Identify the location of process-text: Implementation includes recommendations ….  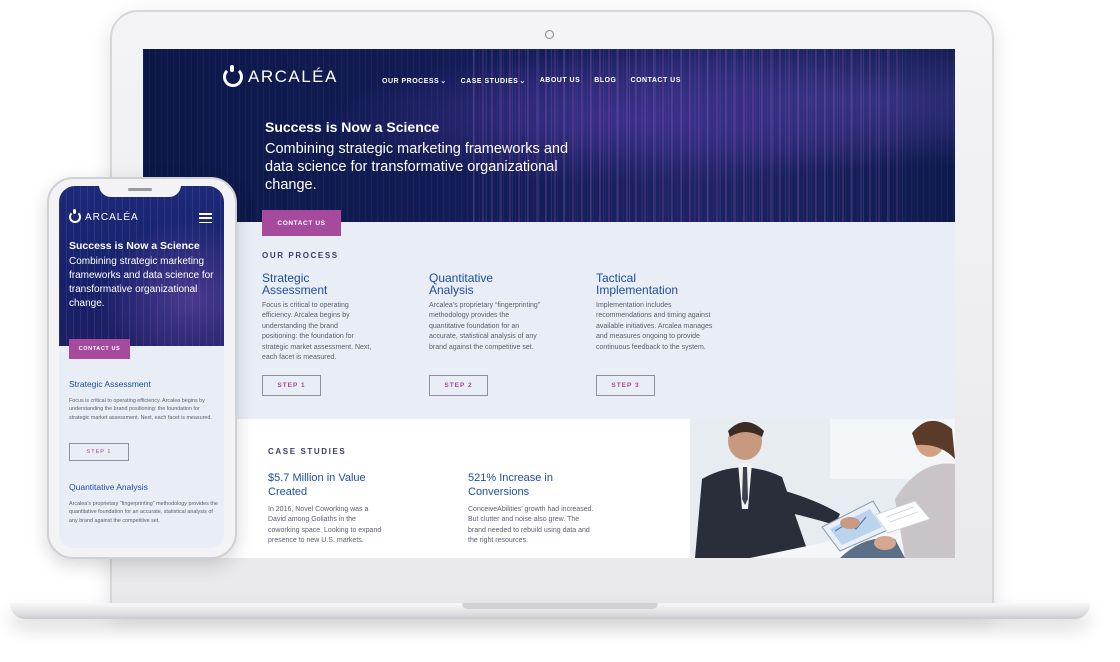
(654, 326).